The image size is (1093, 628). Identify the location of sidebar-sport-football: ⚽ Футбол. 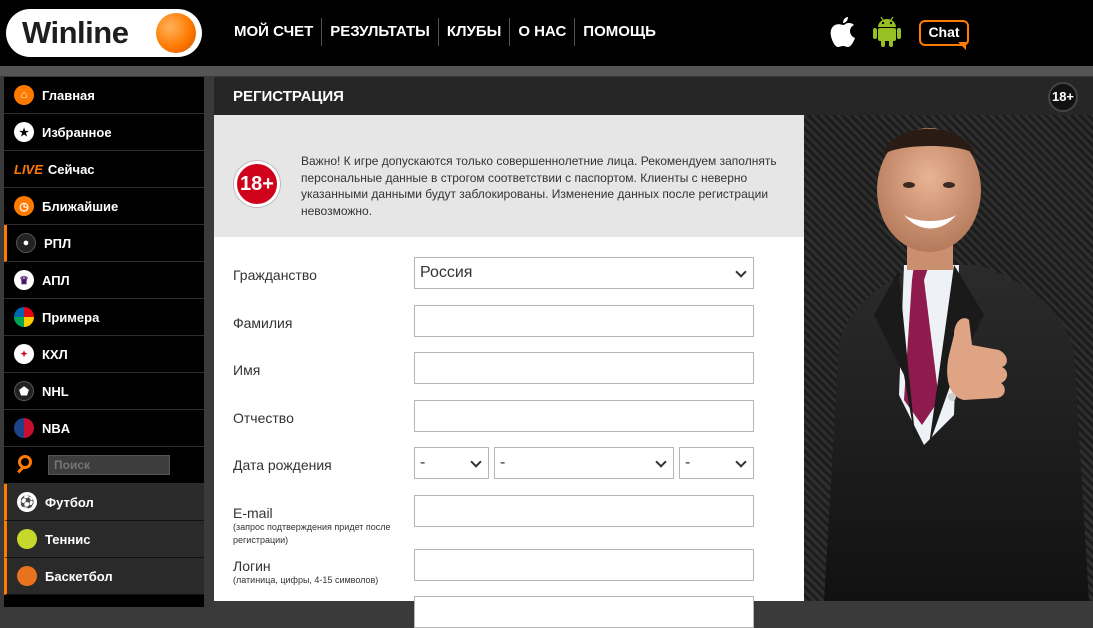
(104, 502).